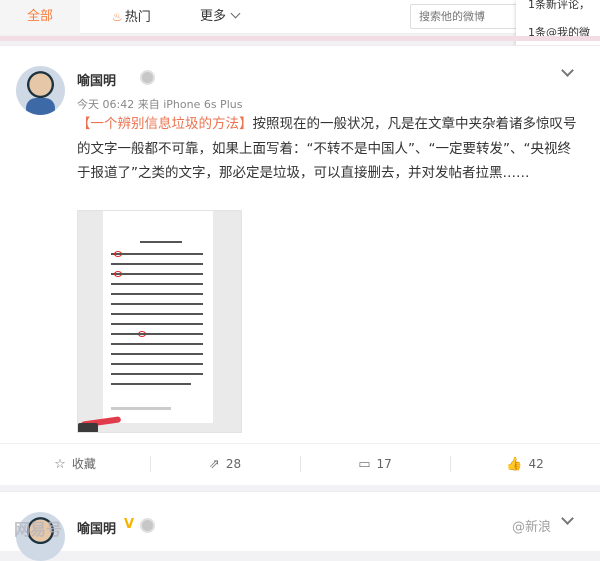  I want to click on tab-hot-label: 热门, so click(137, 17).